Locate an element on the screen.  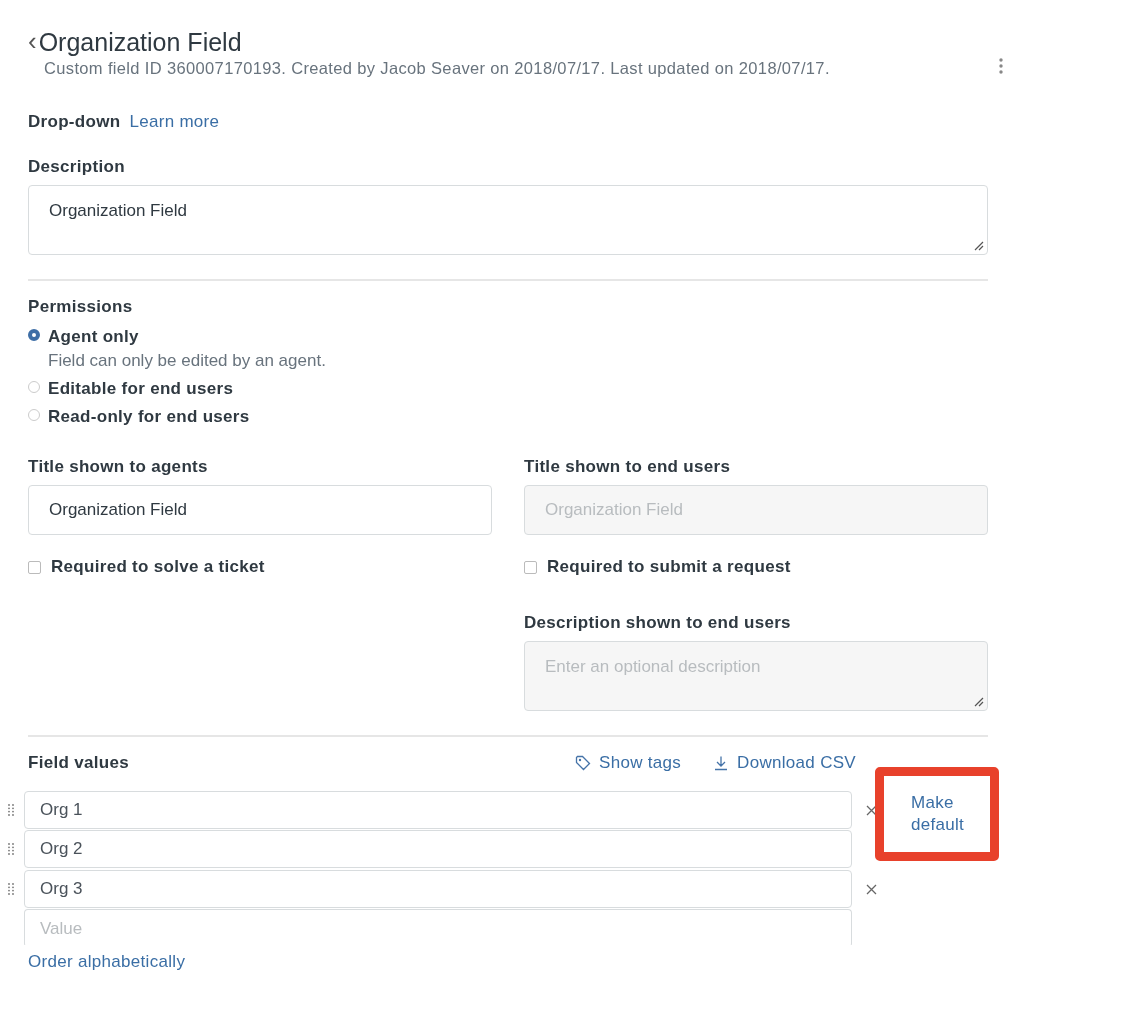
page-subtitle: Custom field ID 360007170193. Created by Jacob Seaver on 2018/07/17. Last updated on 2018/07/17. is located at coordinates (437, 68).